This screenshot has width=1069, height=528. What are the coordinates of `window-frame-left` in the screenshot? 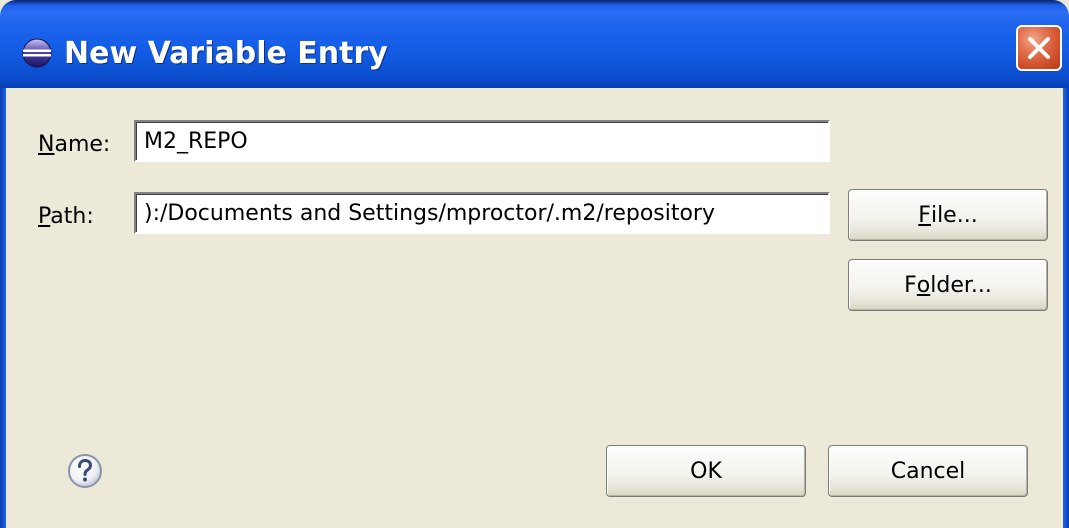 It's located at (3, 308).